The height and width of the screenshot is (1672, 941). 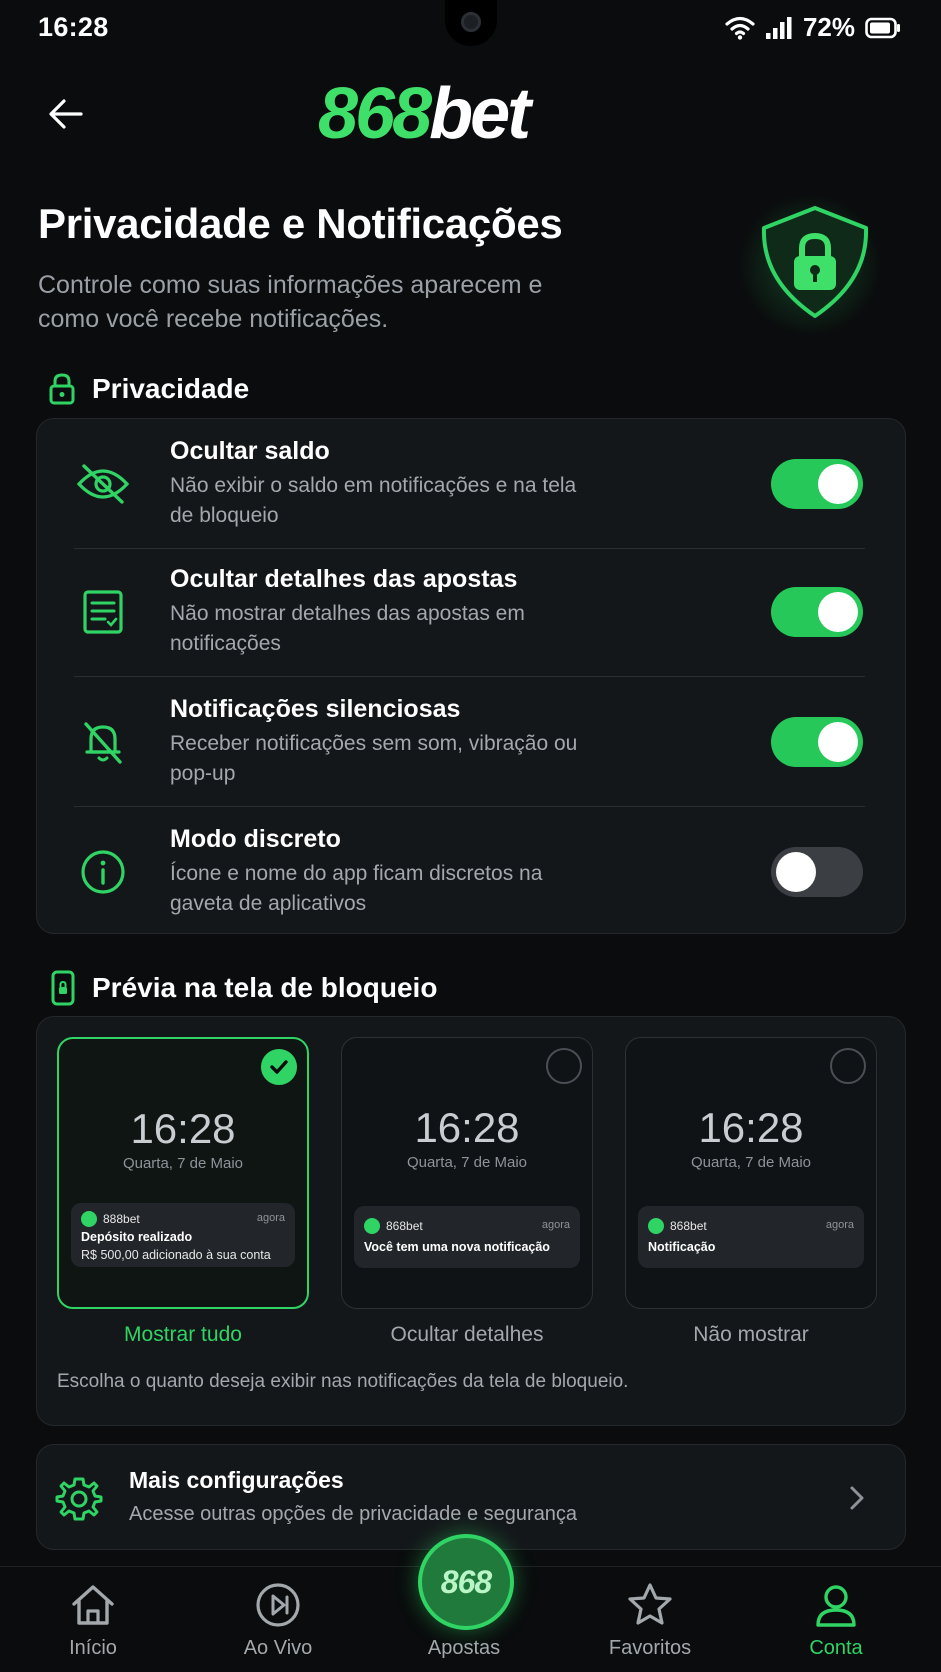 What do you see at coordinates (817, 742) in the screenshot?
I see `silent-notifications-toggle` at bounding box center [817, 742].